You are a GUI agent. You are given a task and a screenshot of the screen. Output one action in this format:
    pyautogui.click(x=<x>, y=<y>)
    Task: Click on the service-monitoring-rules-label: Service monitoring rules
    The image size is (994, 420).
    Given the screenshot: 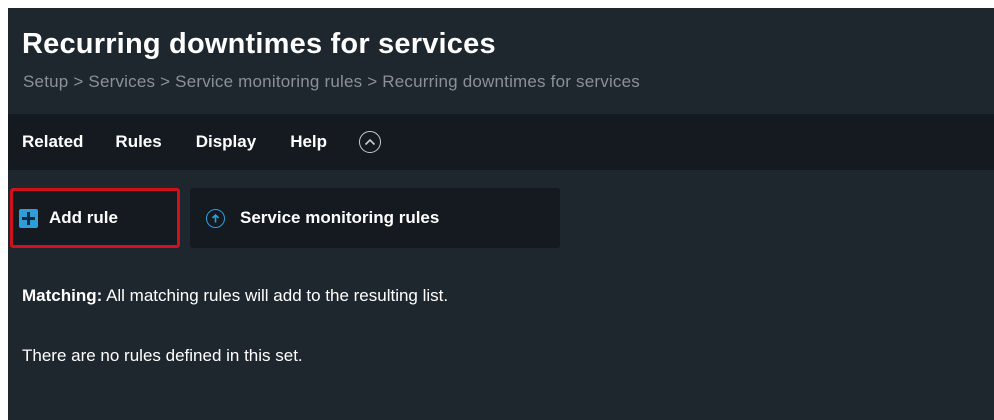 What is the action you would take?
    pyautogui.click(x=340, y=217)
    